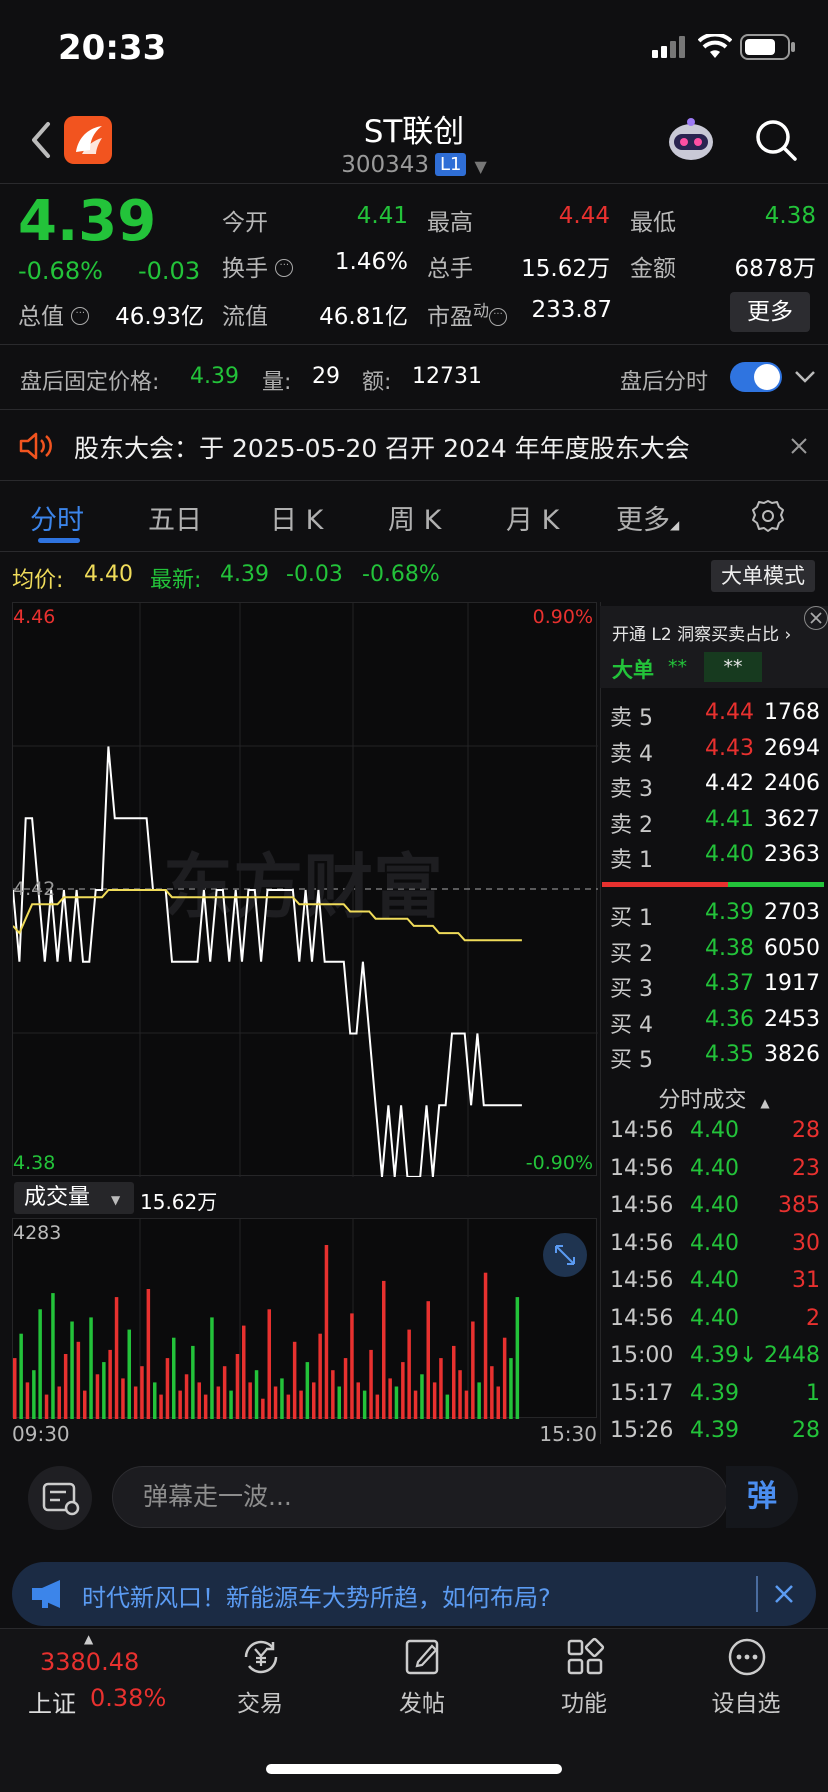 The image size is (828, 1792). What do you see at coordinates (642, 1355) in the screenshot?
I see `tick-time: 15:00` at bounding box center [642, 1355].